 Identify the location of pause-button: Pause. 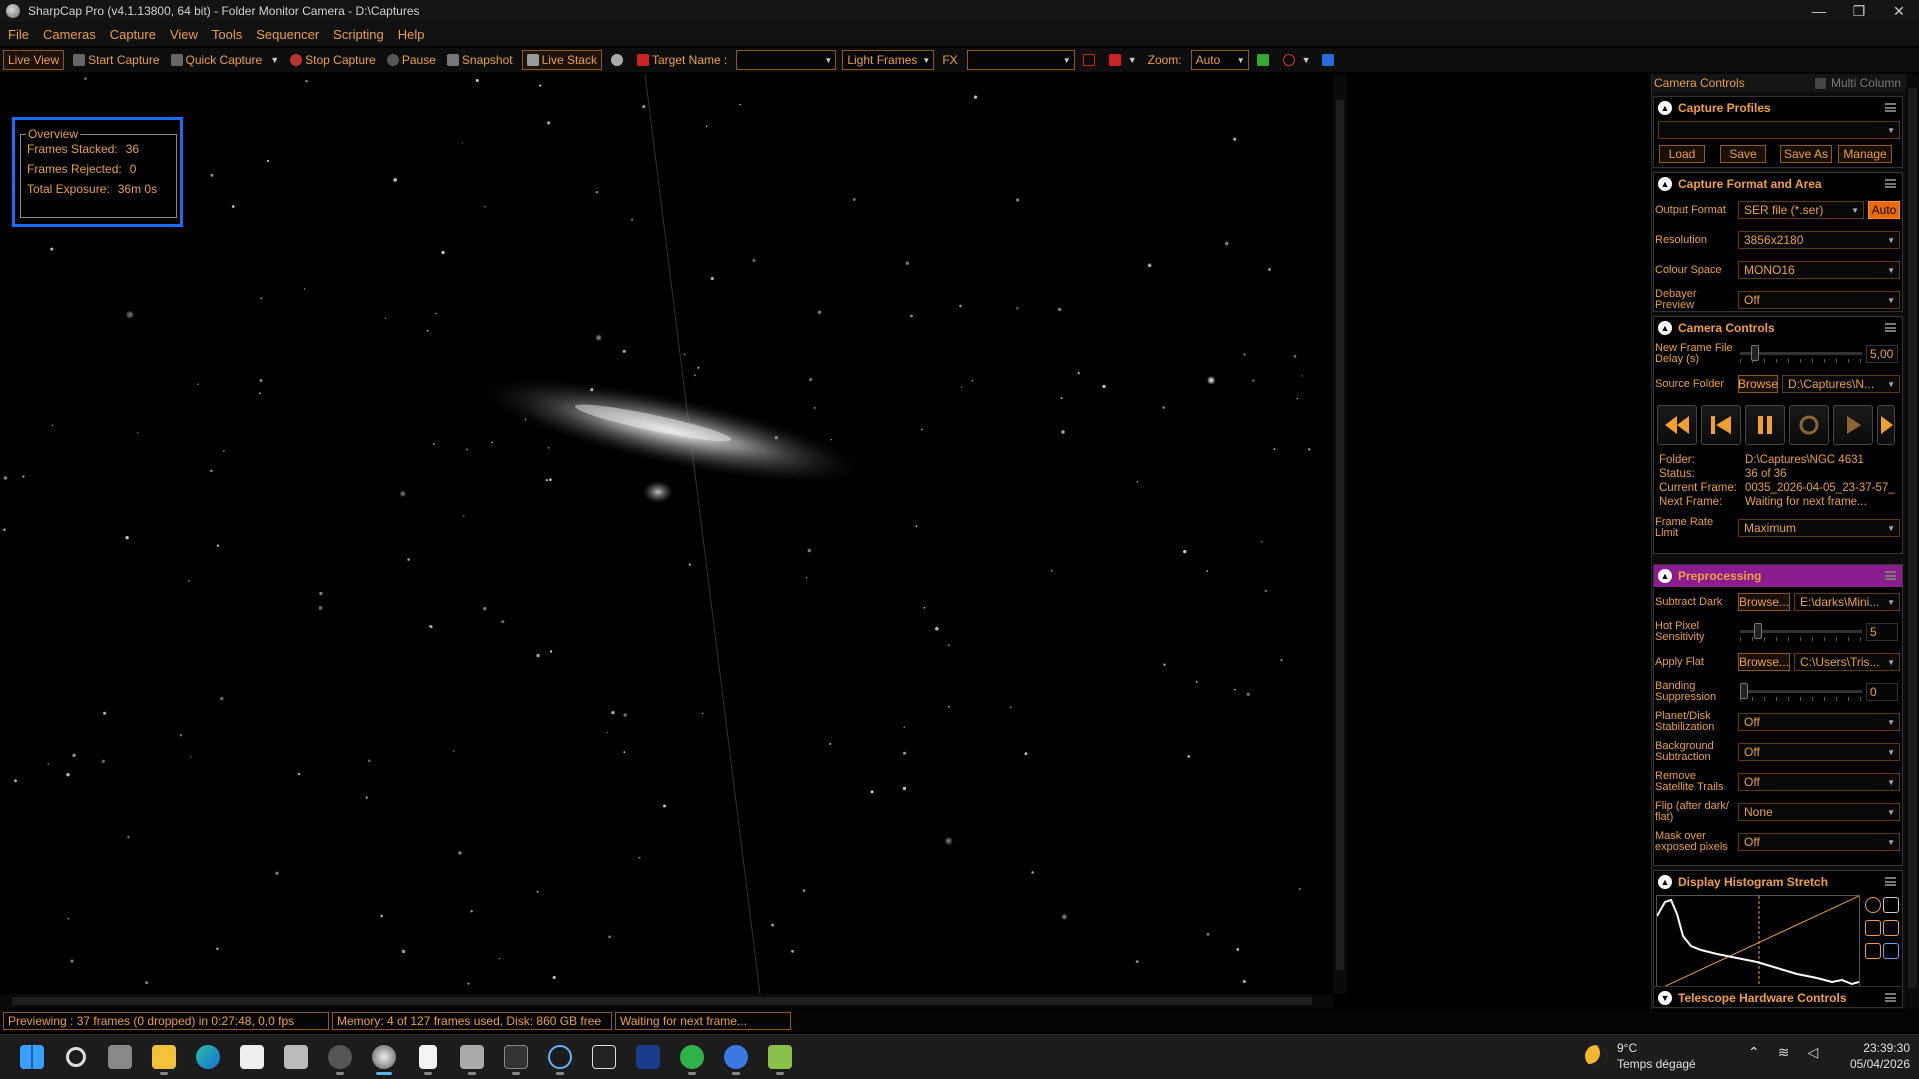
(411, 60).